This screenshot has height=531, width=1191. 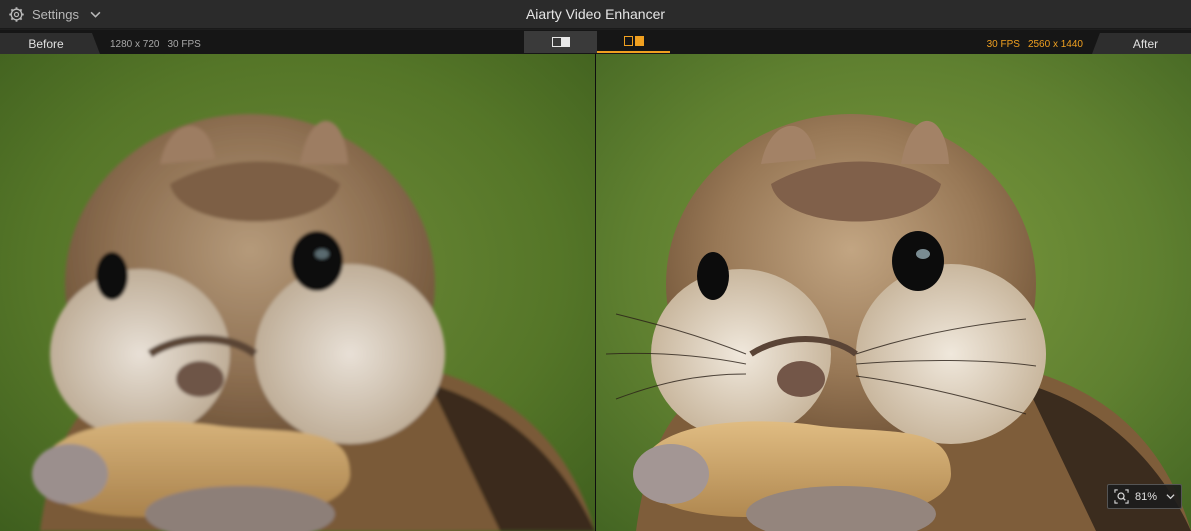 I want to click on side-by-side-icon, so click(x=633, y=41).